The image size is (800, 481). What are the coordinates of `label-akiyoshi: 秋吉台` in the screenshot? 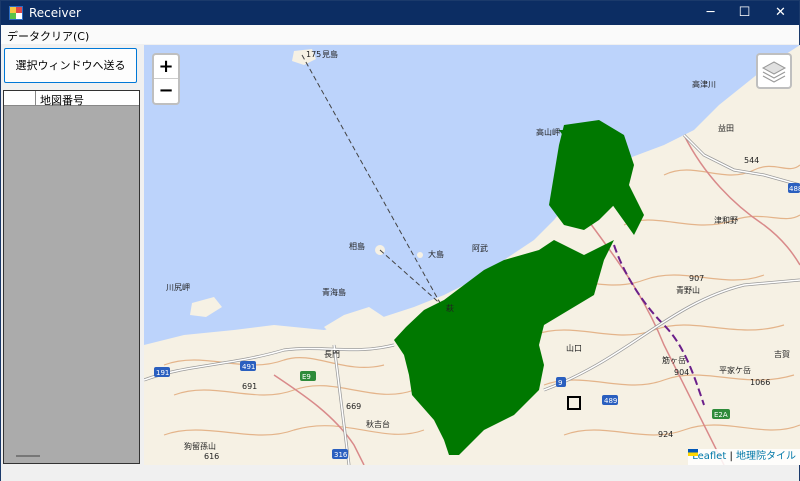 It's located at (378, 424).